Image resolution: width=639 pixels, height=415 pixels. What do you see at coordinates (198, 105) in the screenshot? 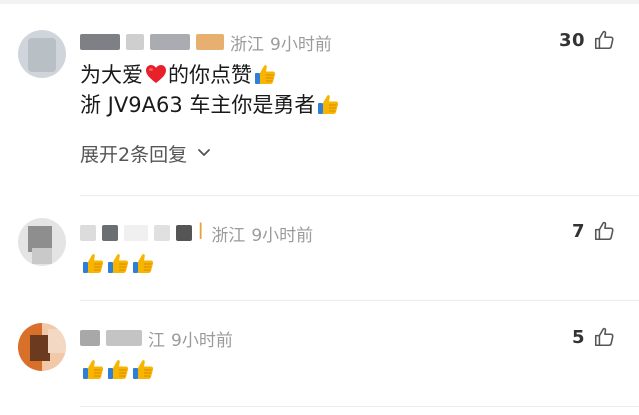
I see `comment-text: 浙 JV9A63 车主你是勇者` at bounding box center [198, 105].